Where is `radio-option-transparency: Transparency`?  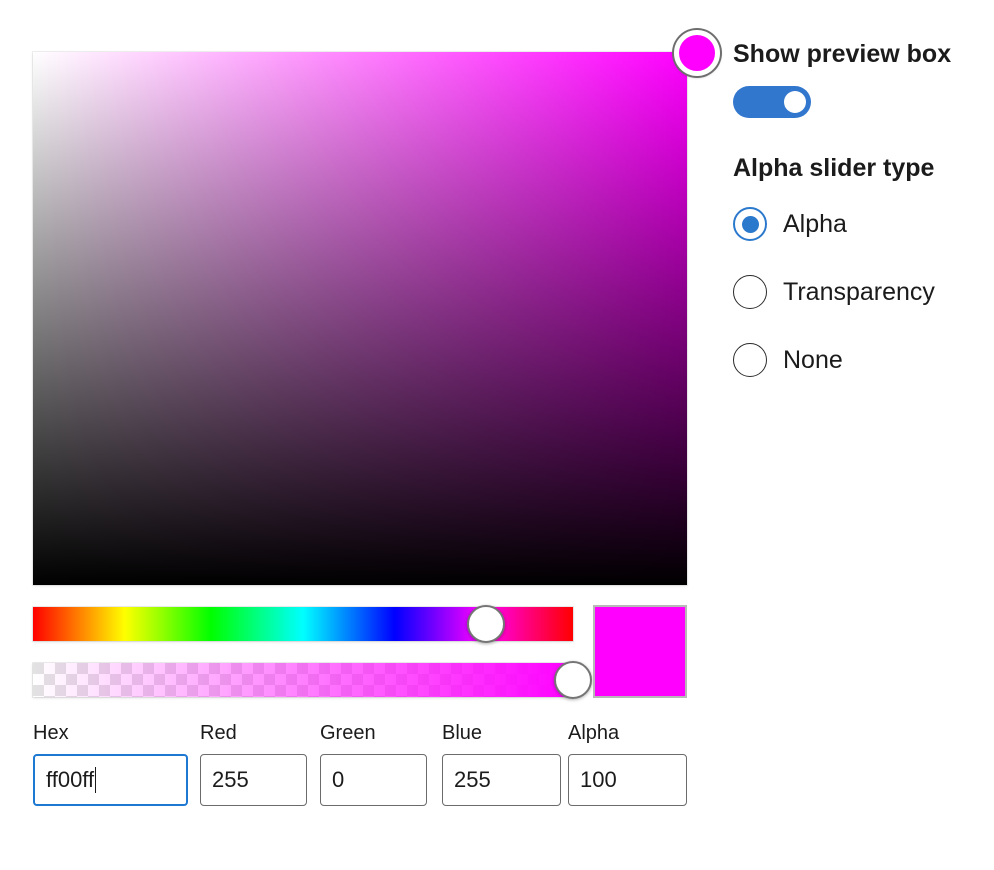
radio-option-transparency: Transparency is located at coordinates (858, 292).